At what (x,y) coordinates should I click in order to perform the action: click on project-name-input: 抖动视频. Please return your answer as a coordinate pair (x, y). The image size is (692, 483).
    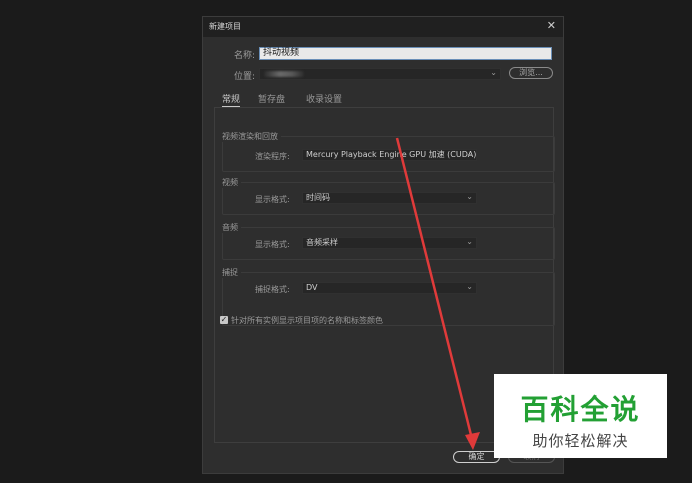
    Looking at the image, I should click on (405, 53).